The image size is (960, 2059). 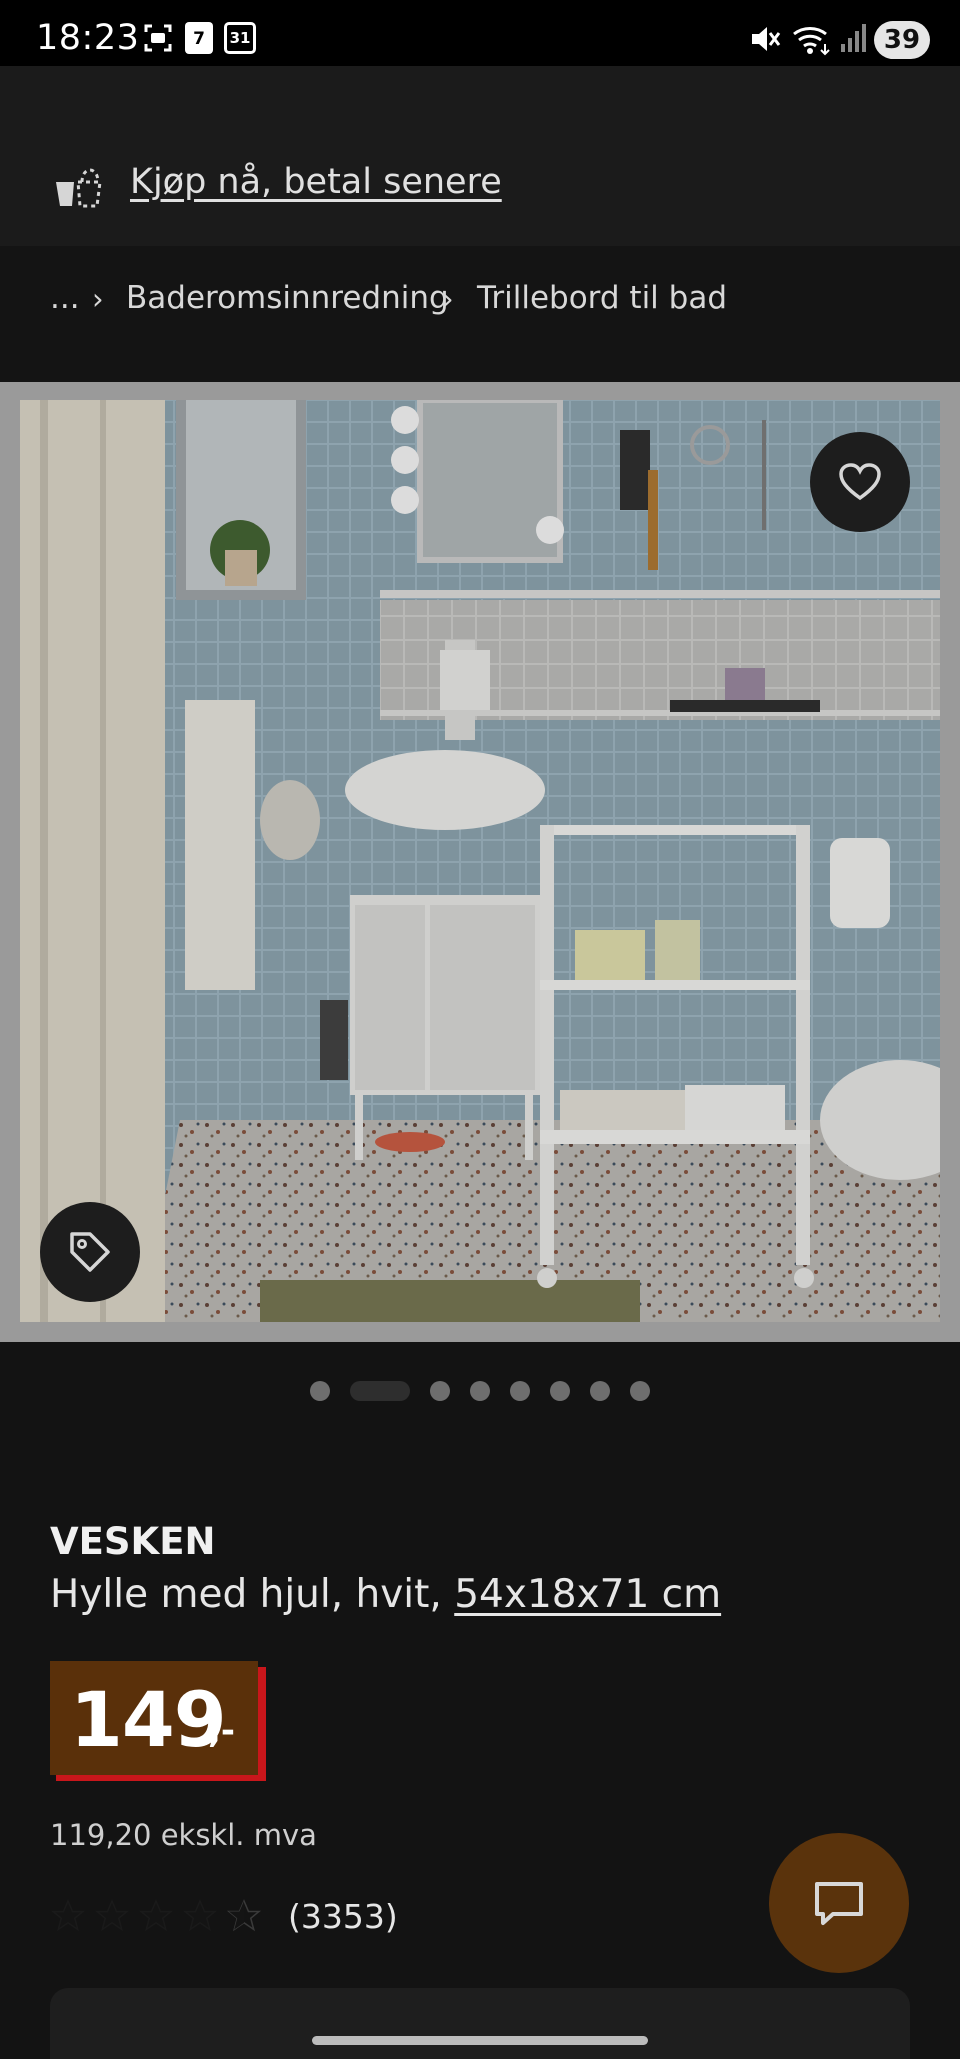 What do you see at coordinates (853, 38) in the screenshot?
I see `signal-icon` at bounding box center [853, 38].